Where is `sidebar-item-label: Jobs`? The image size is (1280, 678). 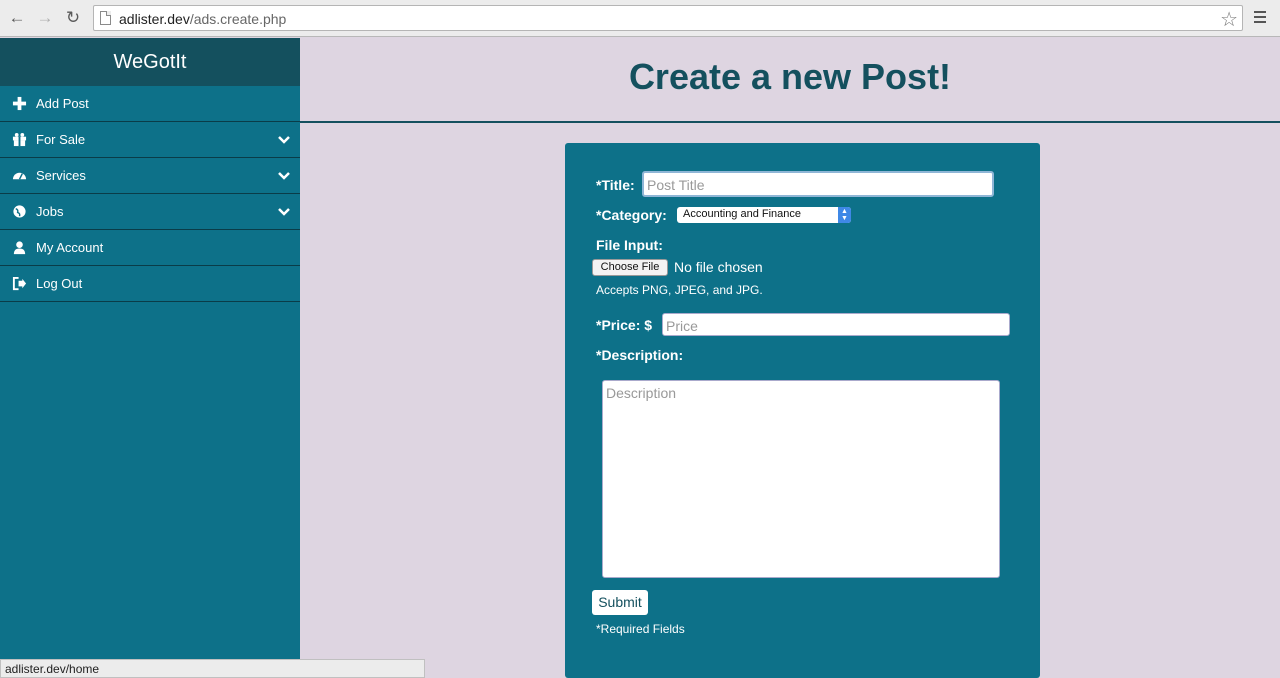 sidebar-item-label: Jobs is located at coordinates (50, 211).